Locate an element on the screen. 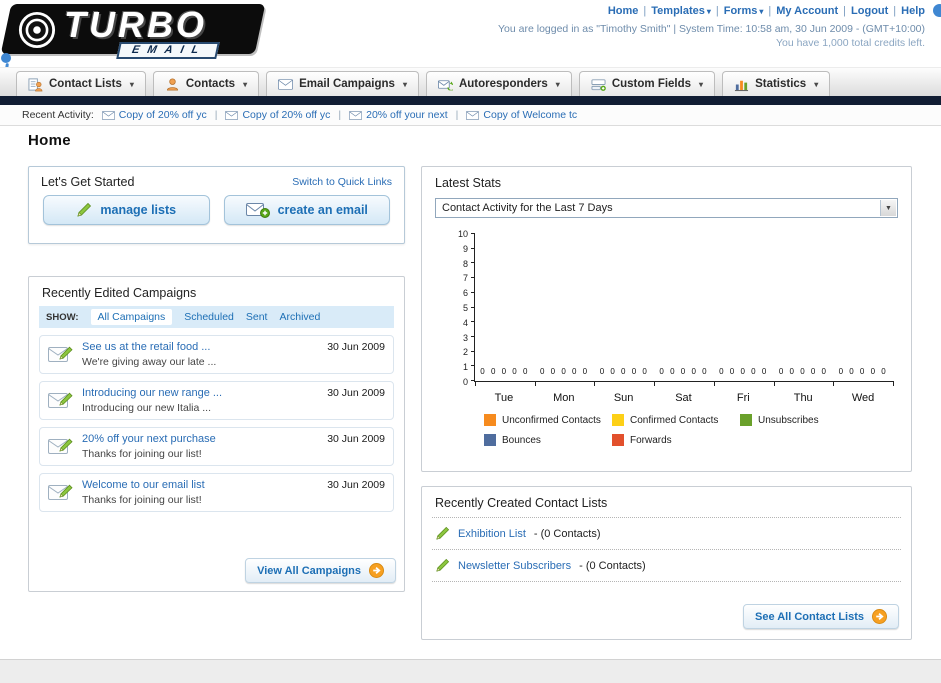 The image size is (941, 683). legend-label: Unsubscribes is located at coordinates (788, 420).